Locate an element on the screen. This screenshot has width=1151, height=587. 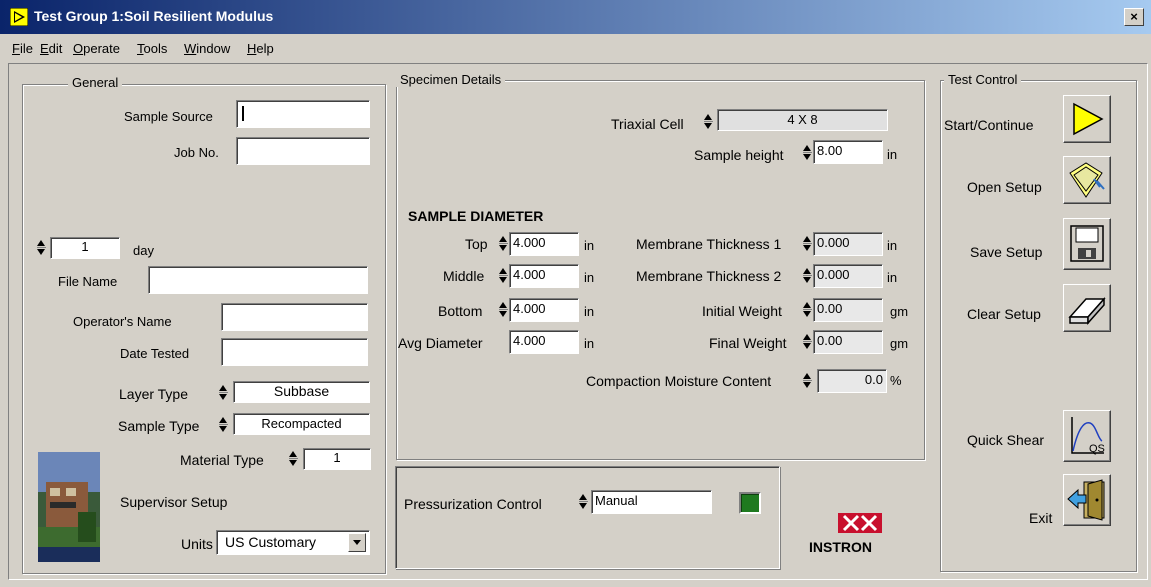
compaction-moisture-label: Compaction Moisture Content is located at coordinates (679, 381).